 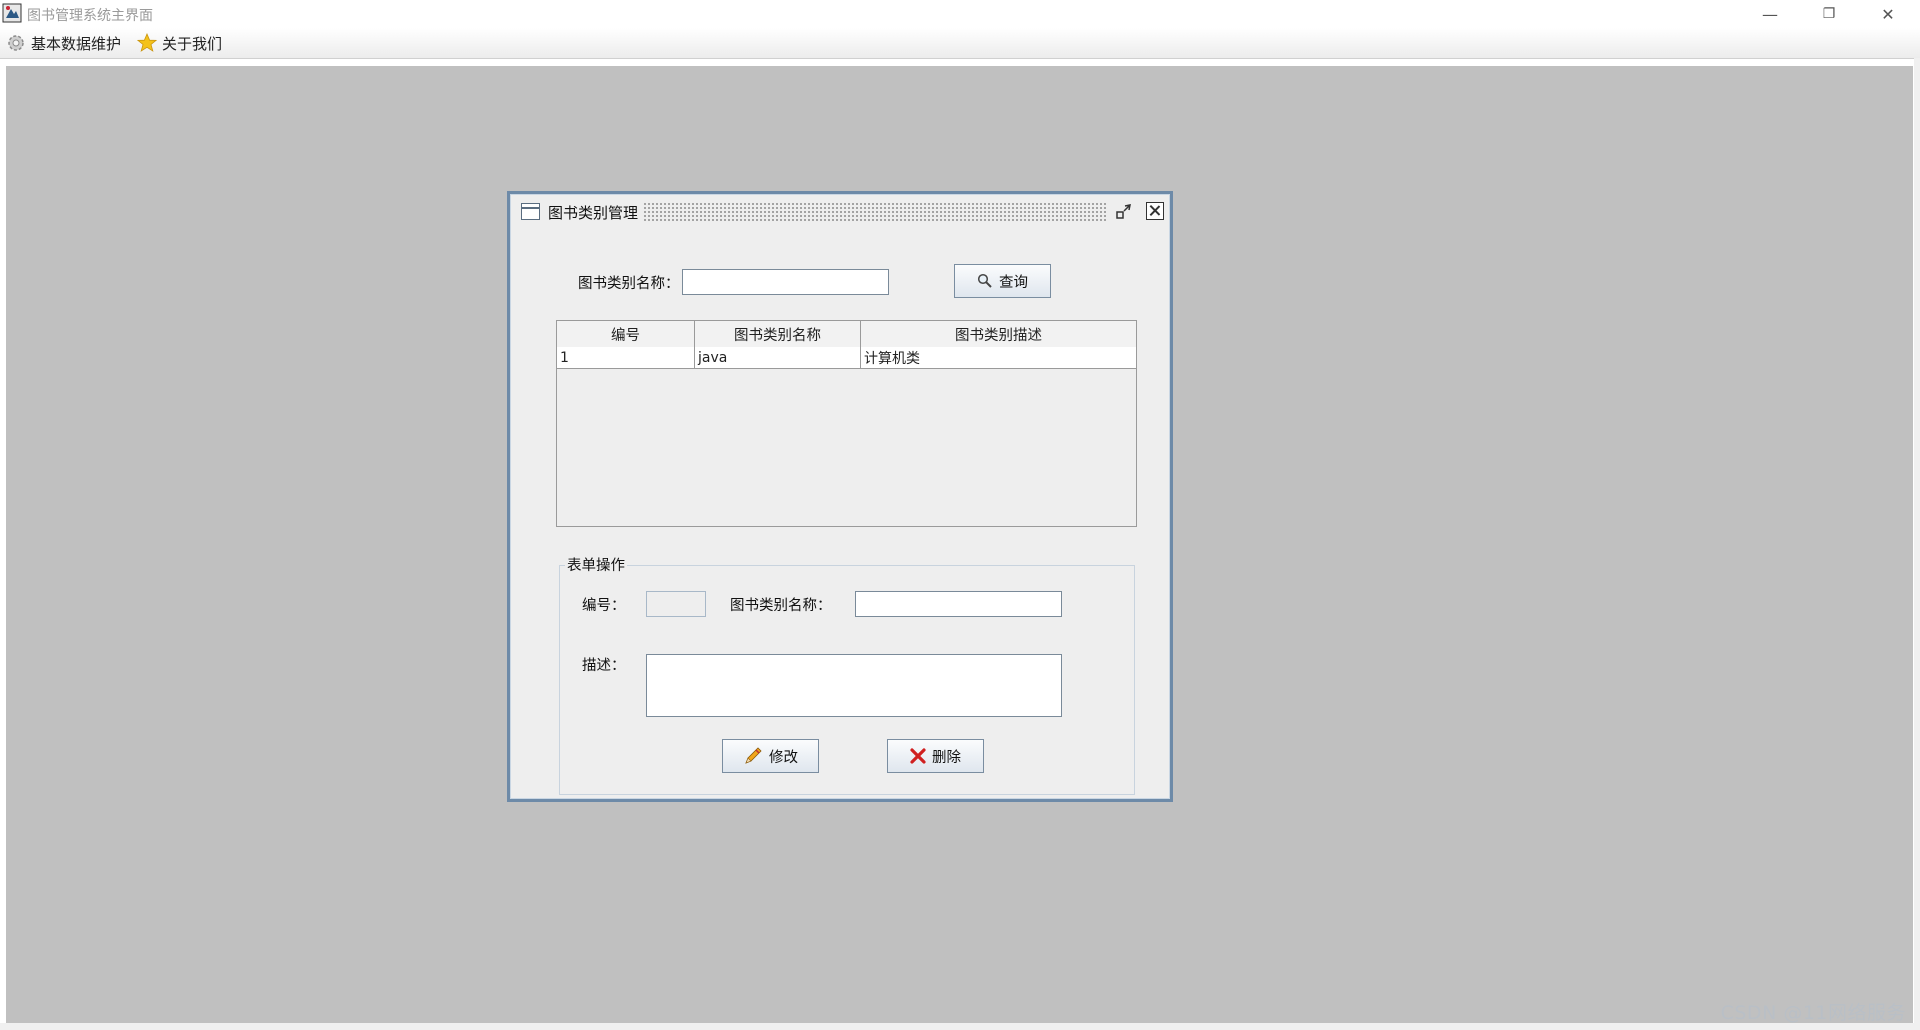 I want to click on name-field, so click(x=958, y=604).